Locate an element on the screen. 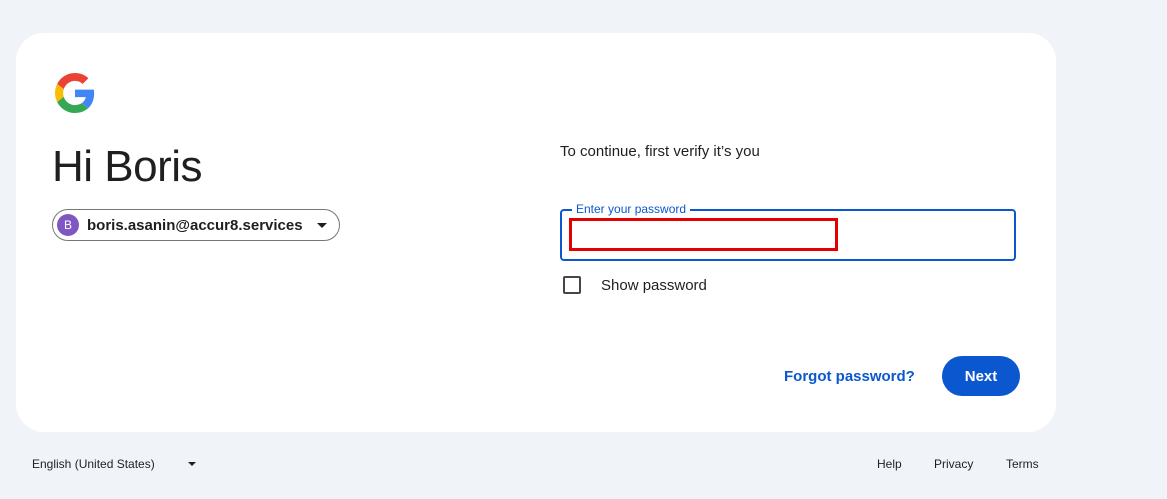 The height and width of the screenshot is (499, 1167). password-field-label: Enter your password is located at coordinates (631, 209).